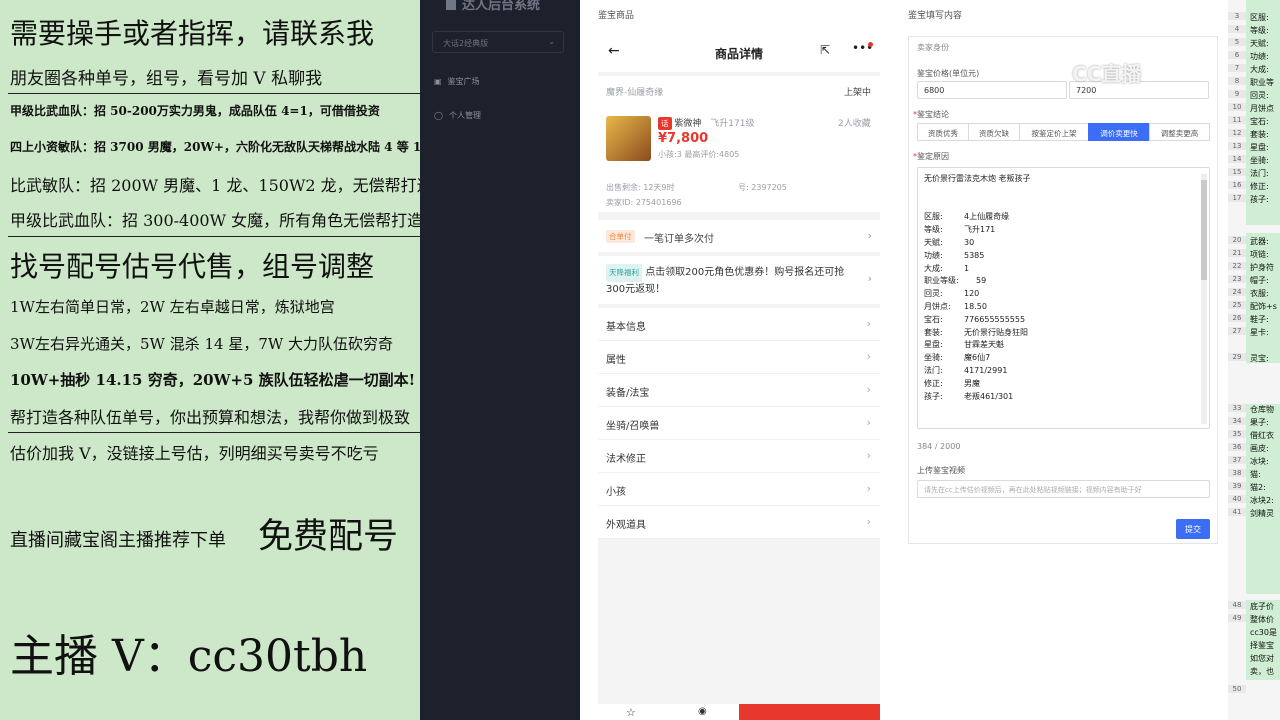 This screenshot has height=720, width=1280. What do you see at coordinates (739, 390) in the screenshot?
I see `menu-equipment: 装备/法宝 ›` at bounding box center [739, 390].